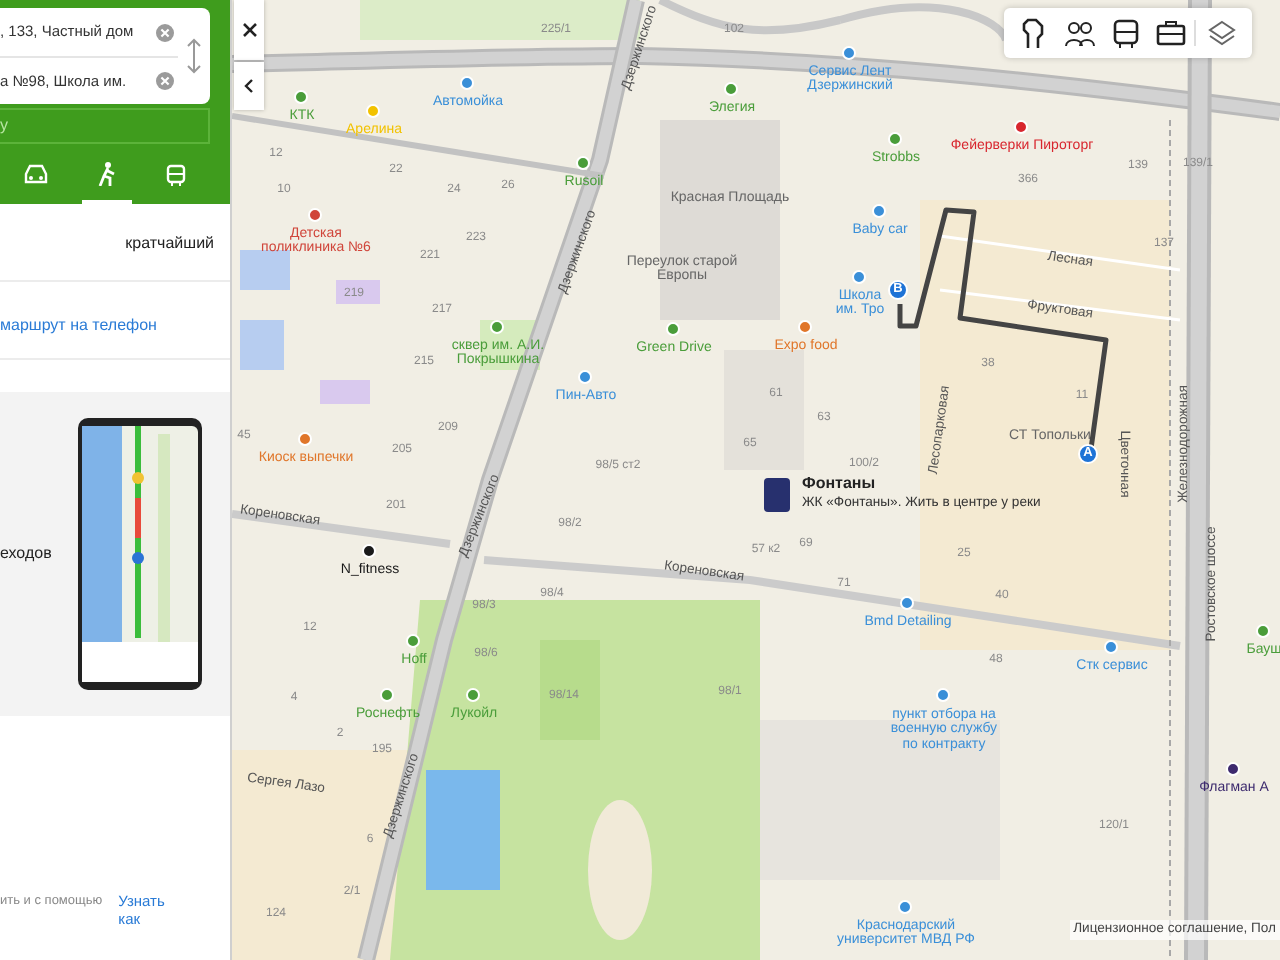 The image size is (1280, 960). I want to click on route-hint: у, so click(105, 126).